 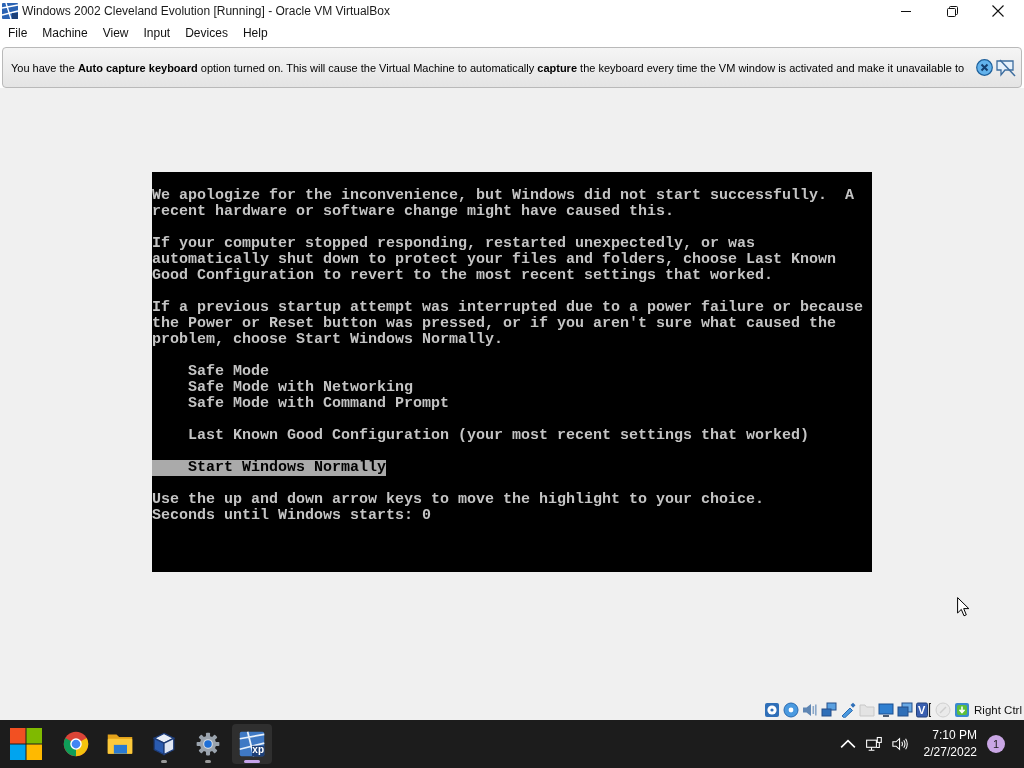 What do you see at coordinates (495, 260) in the screenshot?
I see `console-paragraph: If your computer stopped responding, restarted unexpectedly, or was automatically shut down to protect your files and folders, choose Last Known Good Configuration to revert to the most recent settings that worked.` at bounding box center [495, 260].